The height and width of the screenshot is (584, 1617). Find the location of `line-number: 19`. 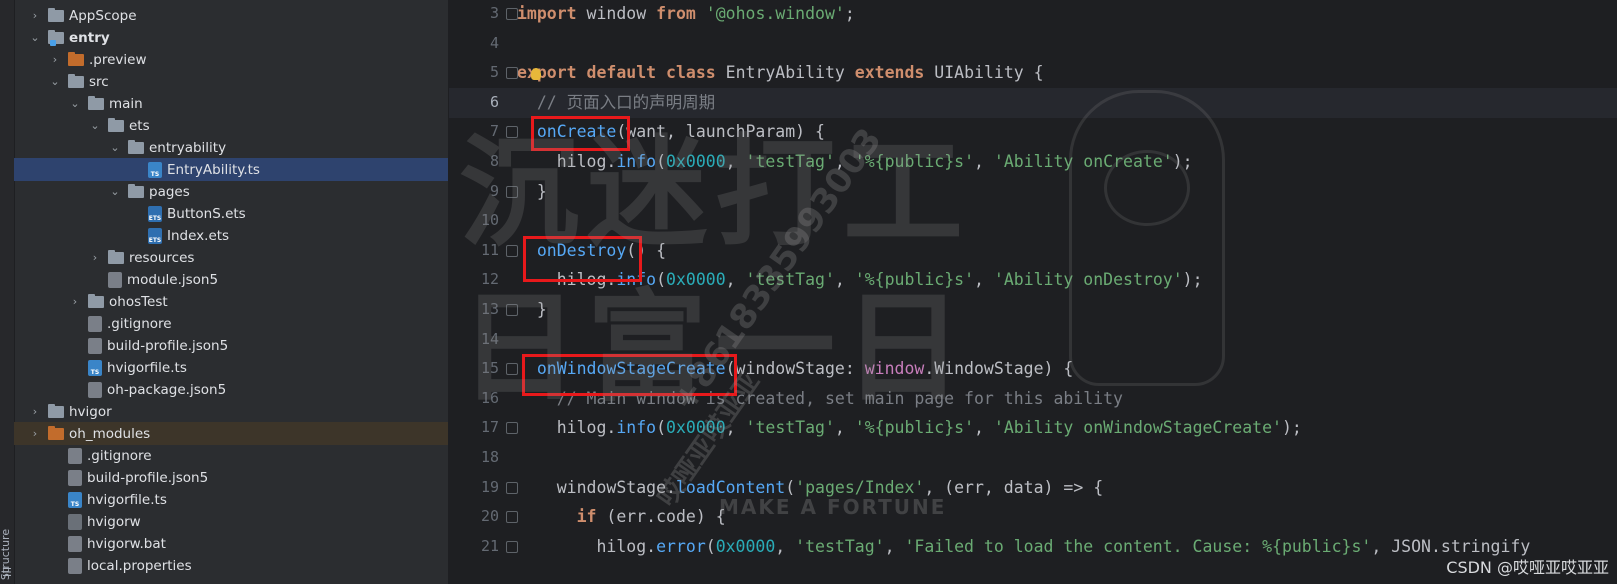

line-number: 19 is located at coordinates (489, 486).